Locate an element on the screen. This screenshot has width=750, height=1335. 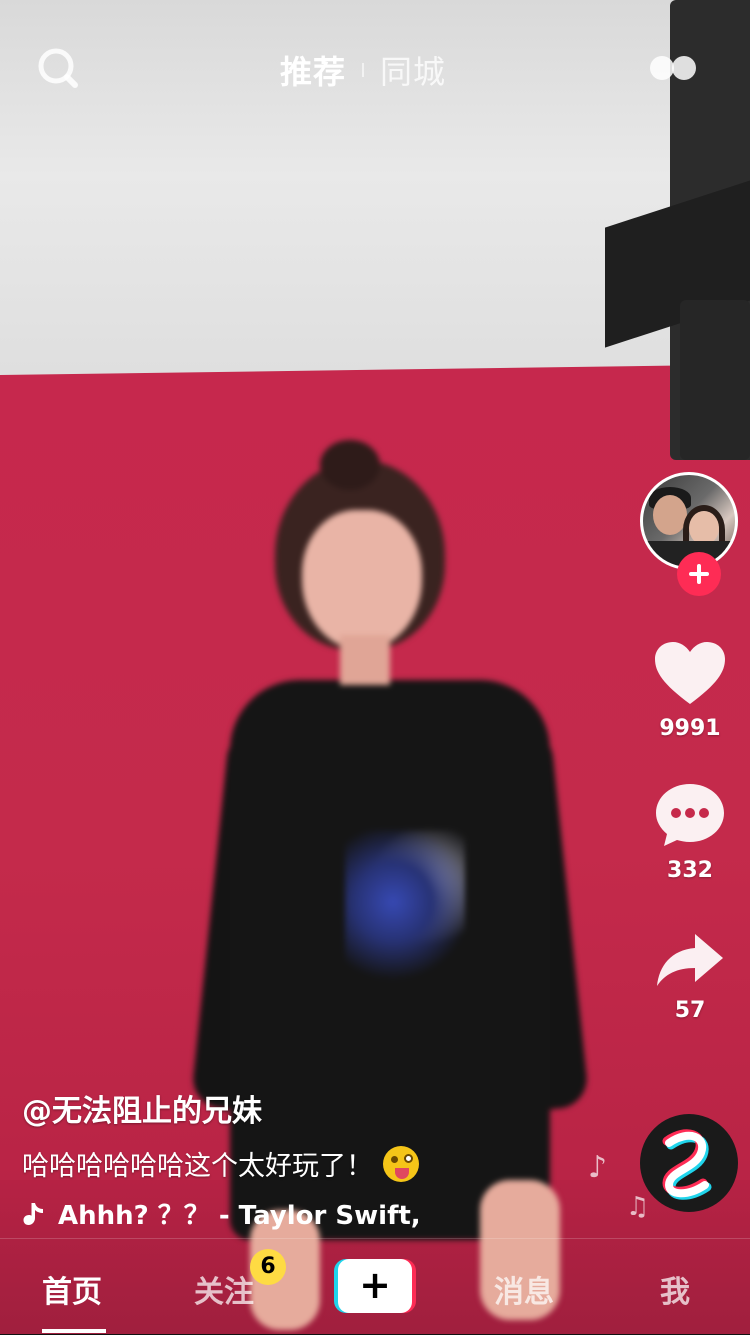
music-info: Ahhh? ？？ - Taylor Swift, is located at coordinates (322, 1213).